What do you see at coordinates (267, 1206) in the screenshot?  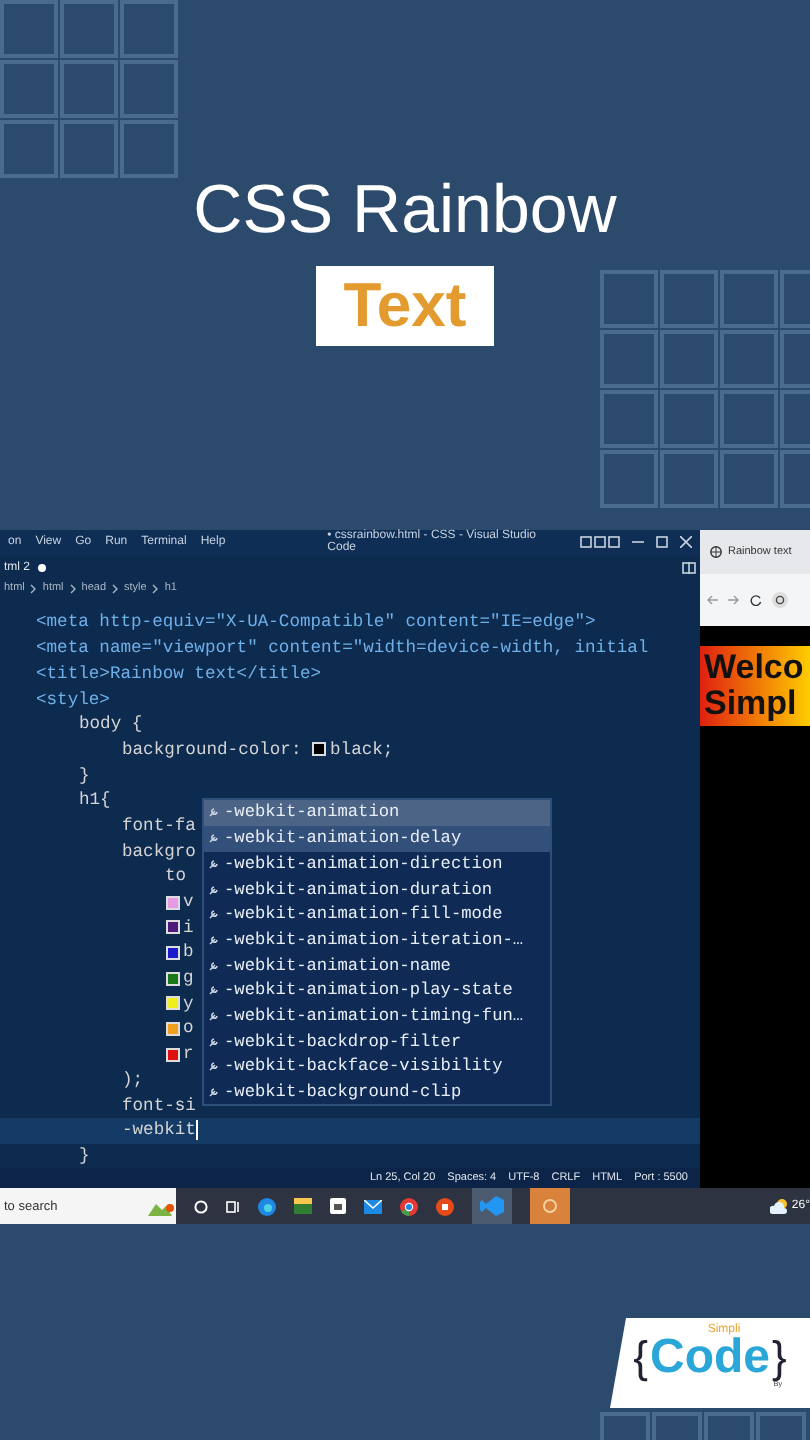 I see `browser-icon` at bounding box center [267, 1206].